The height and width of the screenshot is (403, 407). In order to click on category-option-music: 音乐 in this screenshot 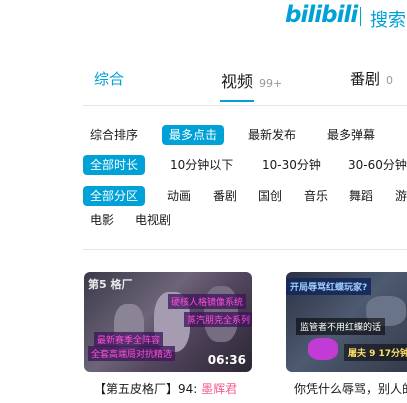, I will do `click(316, 196)`.